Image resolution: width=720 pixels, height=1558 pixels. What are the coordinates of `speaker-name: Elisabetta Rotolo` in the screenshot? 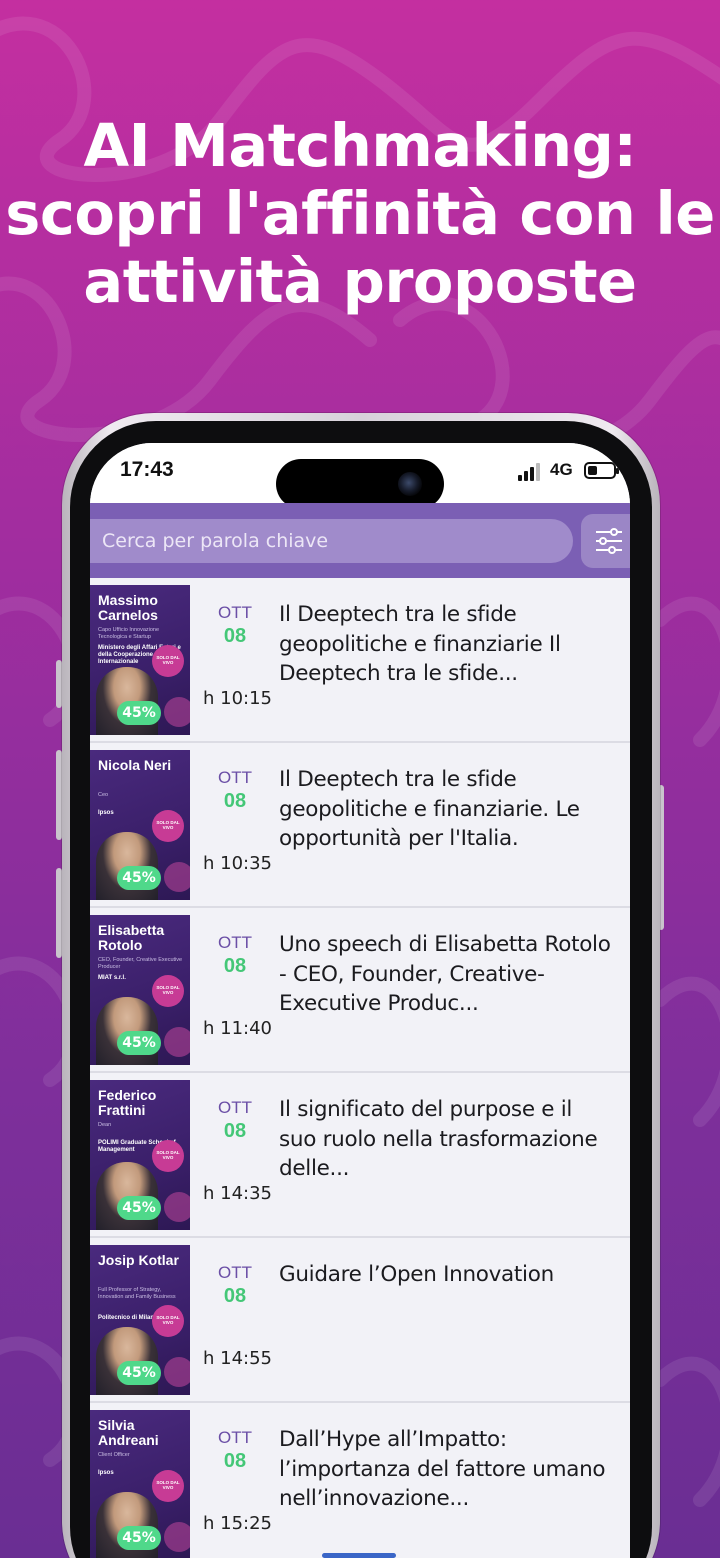 It's located at (131, 937).